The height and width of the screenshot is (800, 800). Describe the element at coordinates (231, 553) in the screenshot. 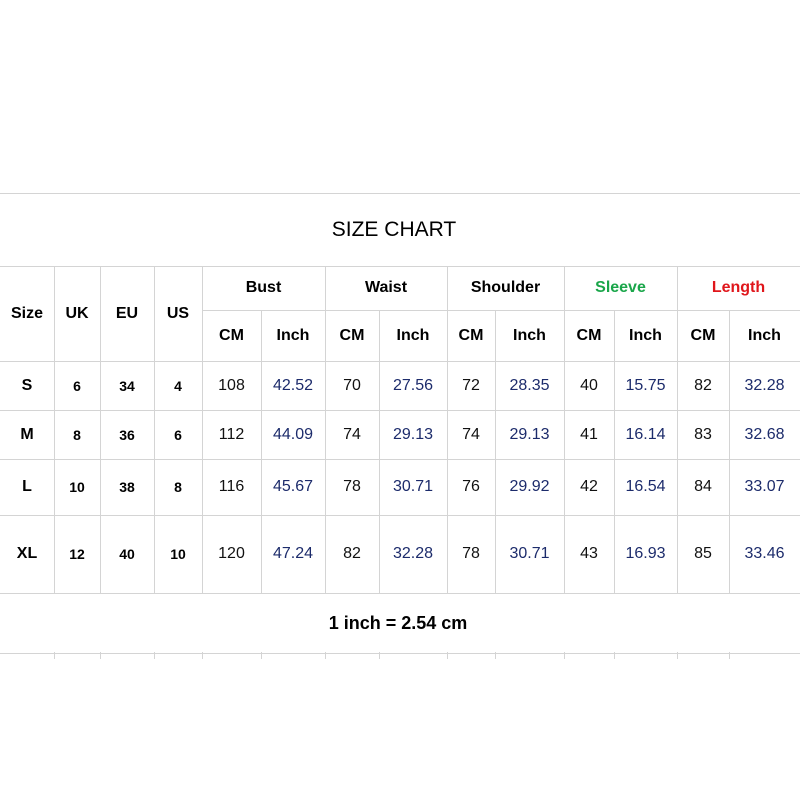

I see `cell-cm: 120` at that location.